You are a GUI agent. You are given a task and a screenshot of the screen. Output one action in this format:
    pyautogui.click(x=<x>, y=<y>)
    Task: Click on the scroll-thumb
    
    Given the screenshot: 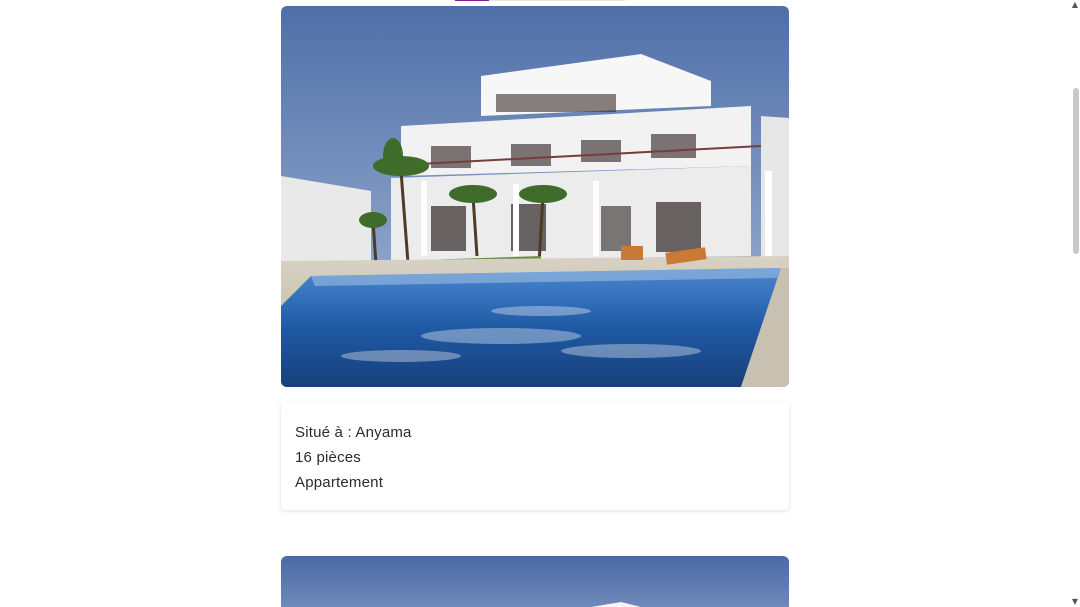 What is the action you would take?
    pyautogui.click(x=1076, y=171)
    